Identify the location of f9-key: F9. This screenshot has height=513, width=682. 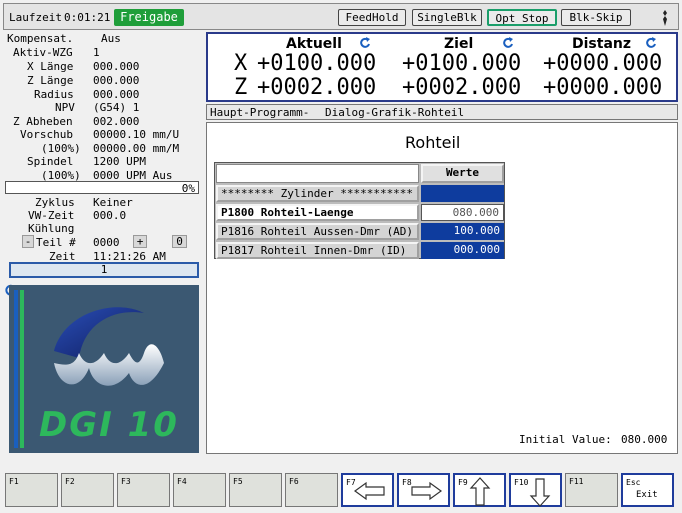
(479, 490).